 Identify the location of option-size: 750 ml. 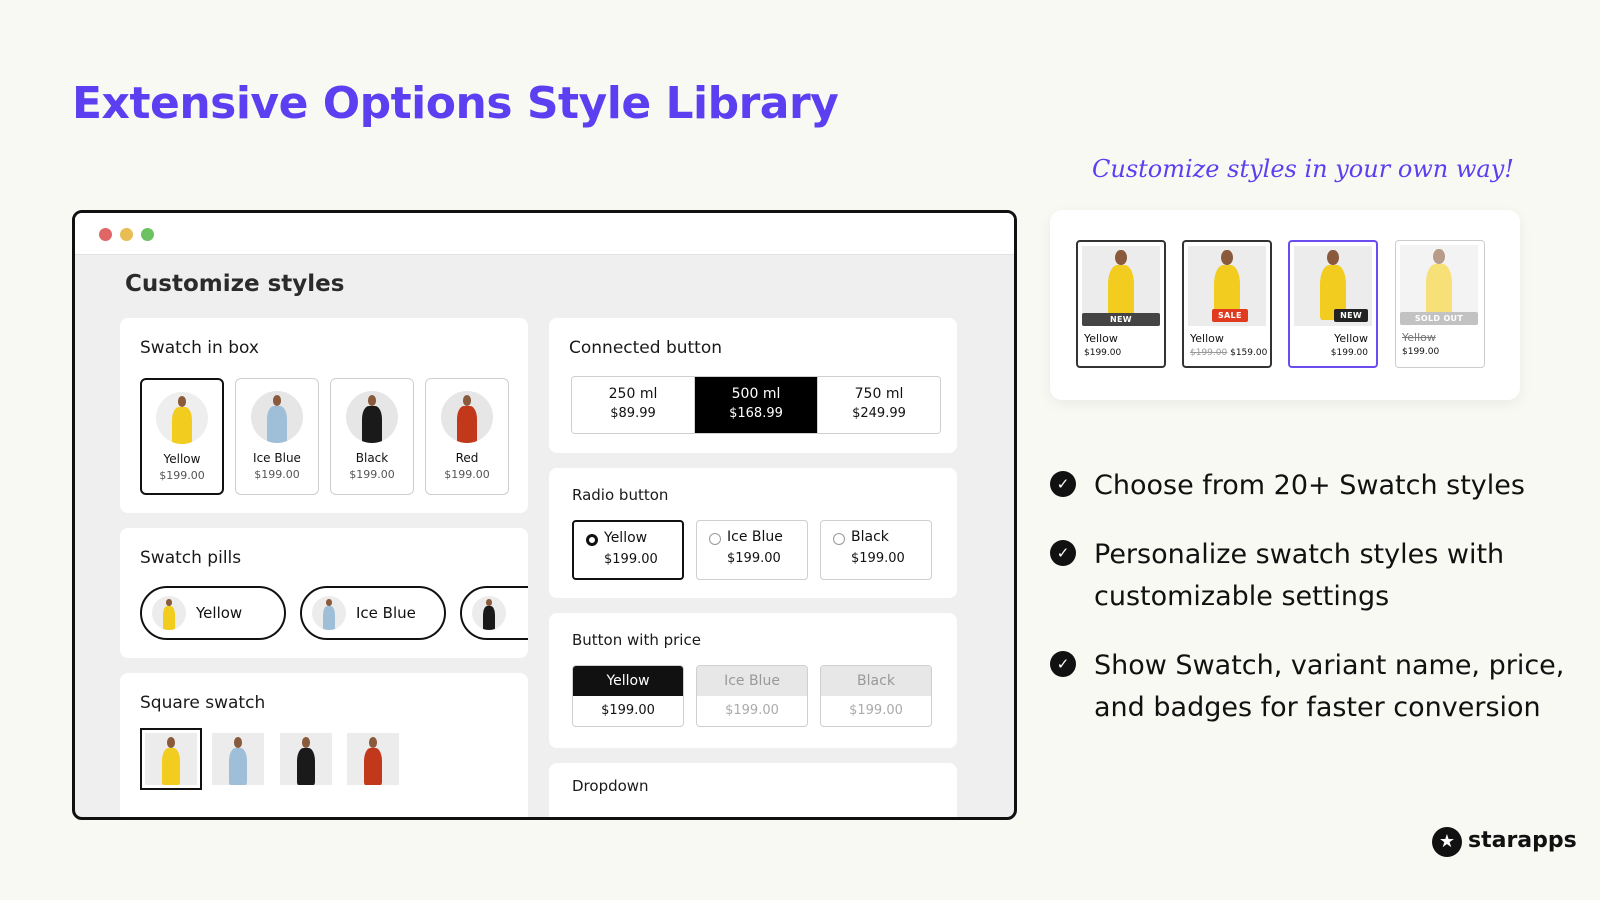
(879, 394).